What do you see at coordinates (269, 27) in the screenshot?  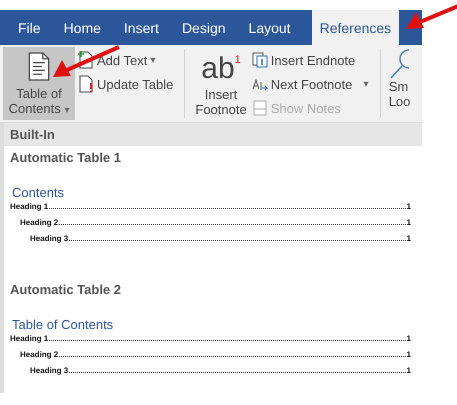 I see `ribbon-tab: Layout` at bounding box center [269, 27].